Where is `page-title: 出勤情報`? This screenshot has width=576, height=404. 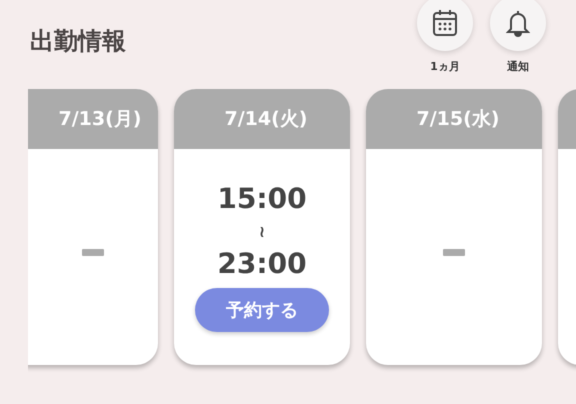
page-title: 出勤情報 is located at coordinates (78, 41).